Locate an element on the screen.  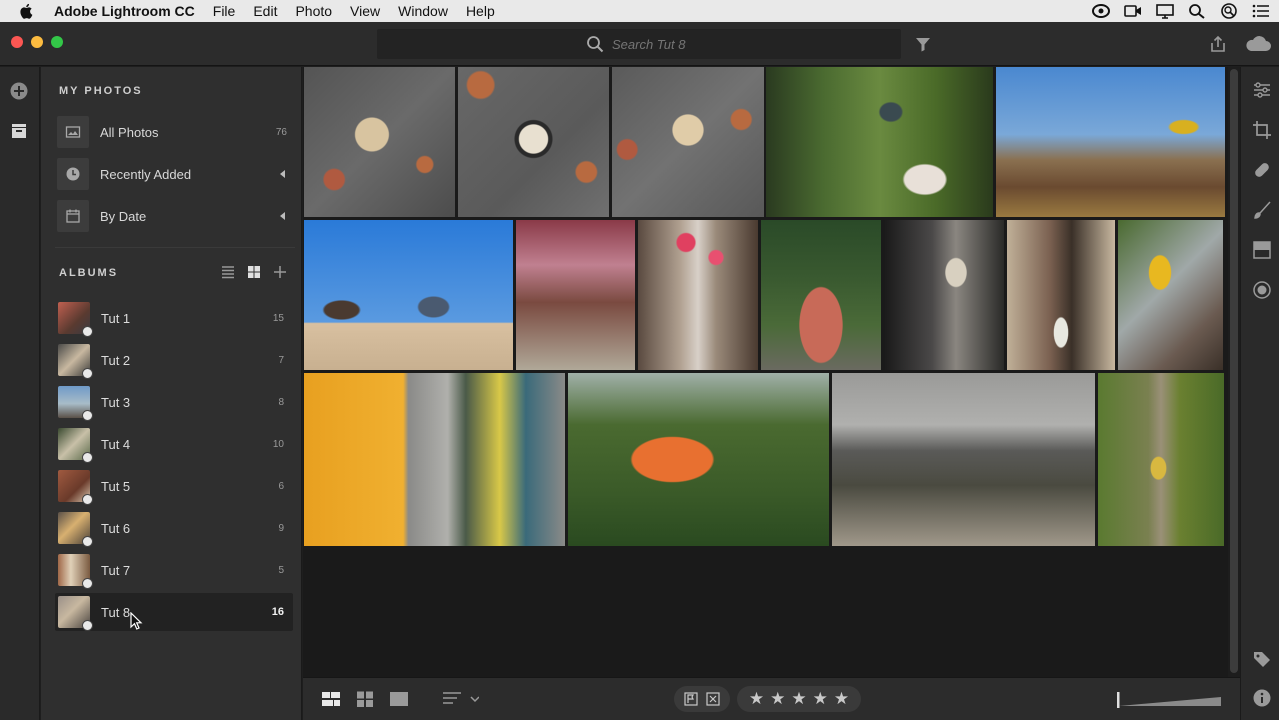
menu-window: Window is located at coordinates (423, 11).